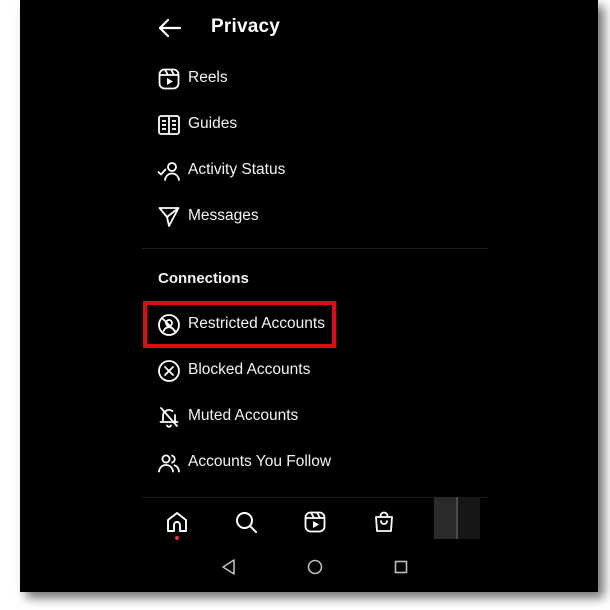 Image resolution: width=610 pixels, height=610 pixels. Describe the element at coordinates (203, 278) in the screenshot. I see `section-title-connections: Connections` at that location.